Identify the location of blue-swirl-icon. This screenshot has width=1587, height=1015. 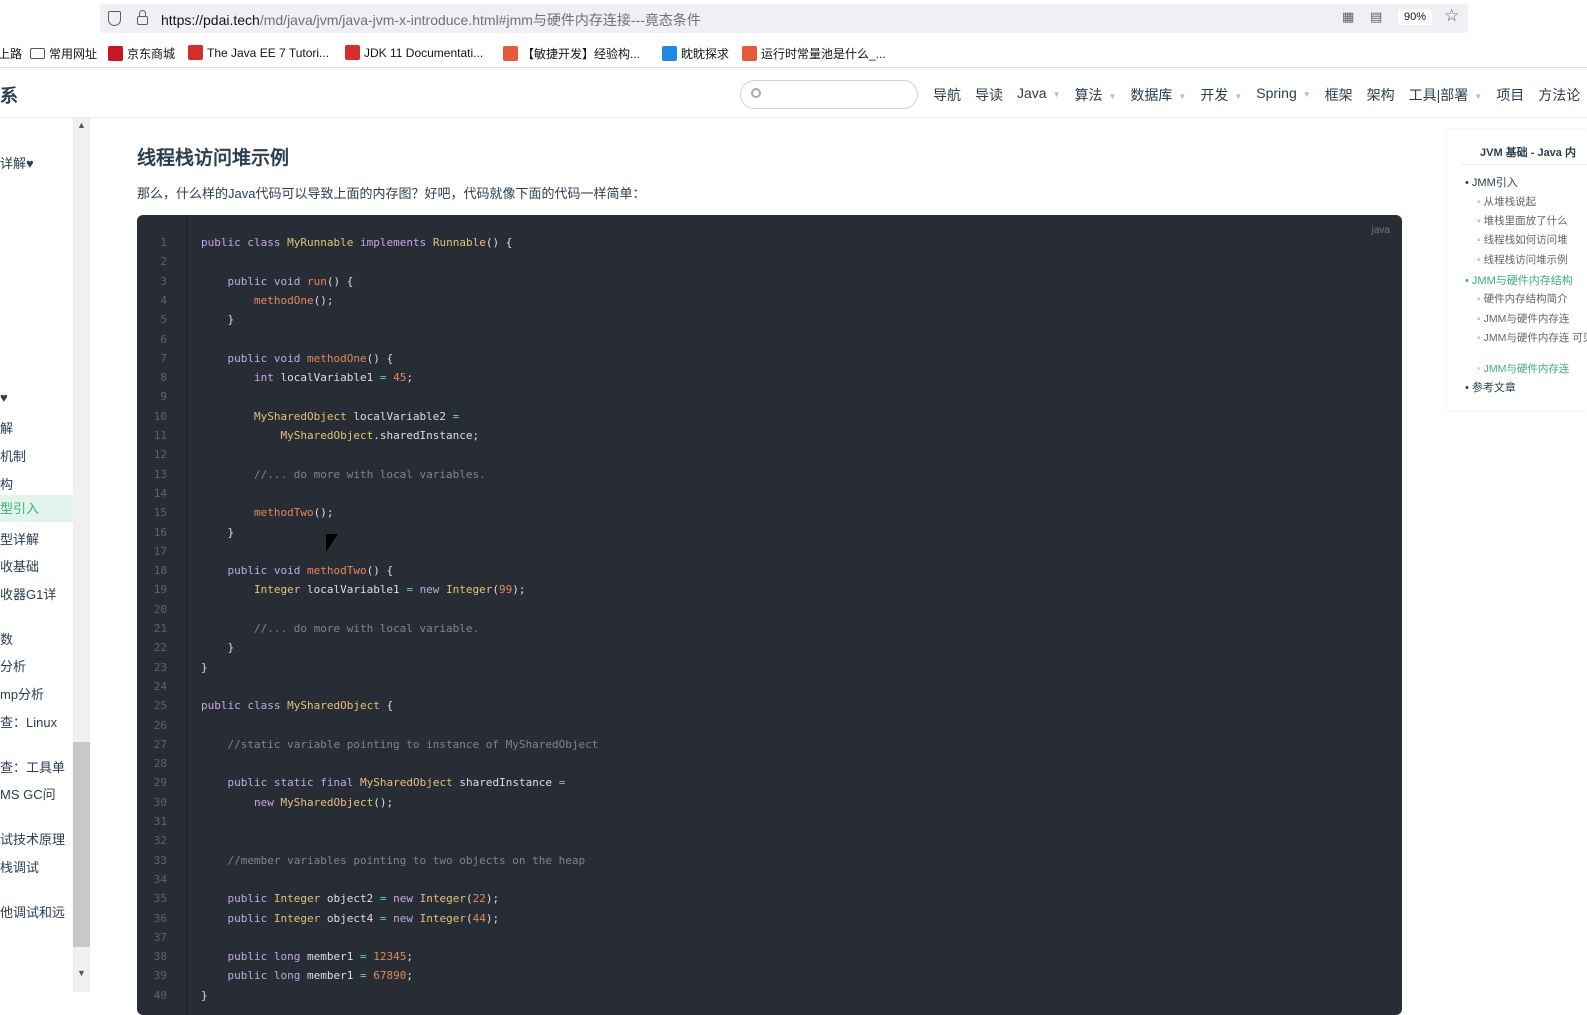
(669, 53).